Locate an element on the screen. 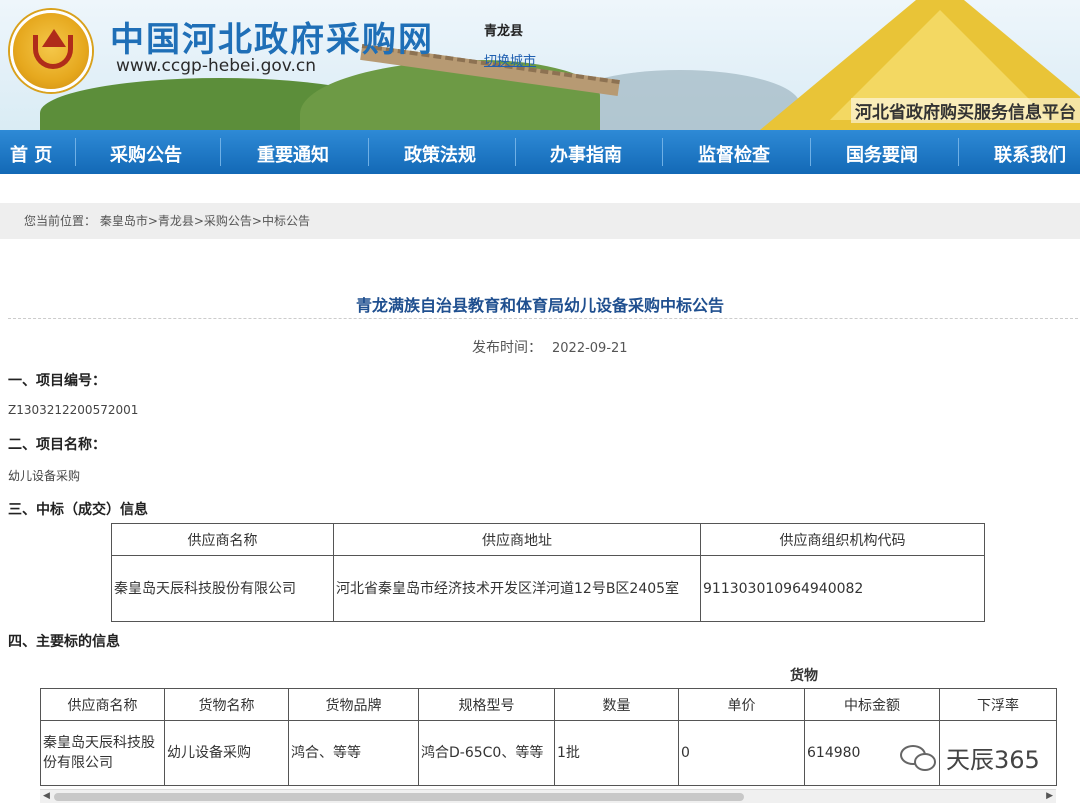 The width and height of the screenshot is (1080, 808). table-header: 规格型号 is located at coordinates (486, 704).